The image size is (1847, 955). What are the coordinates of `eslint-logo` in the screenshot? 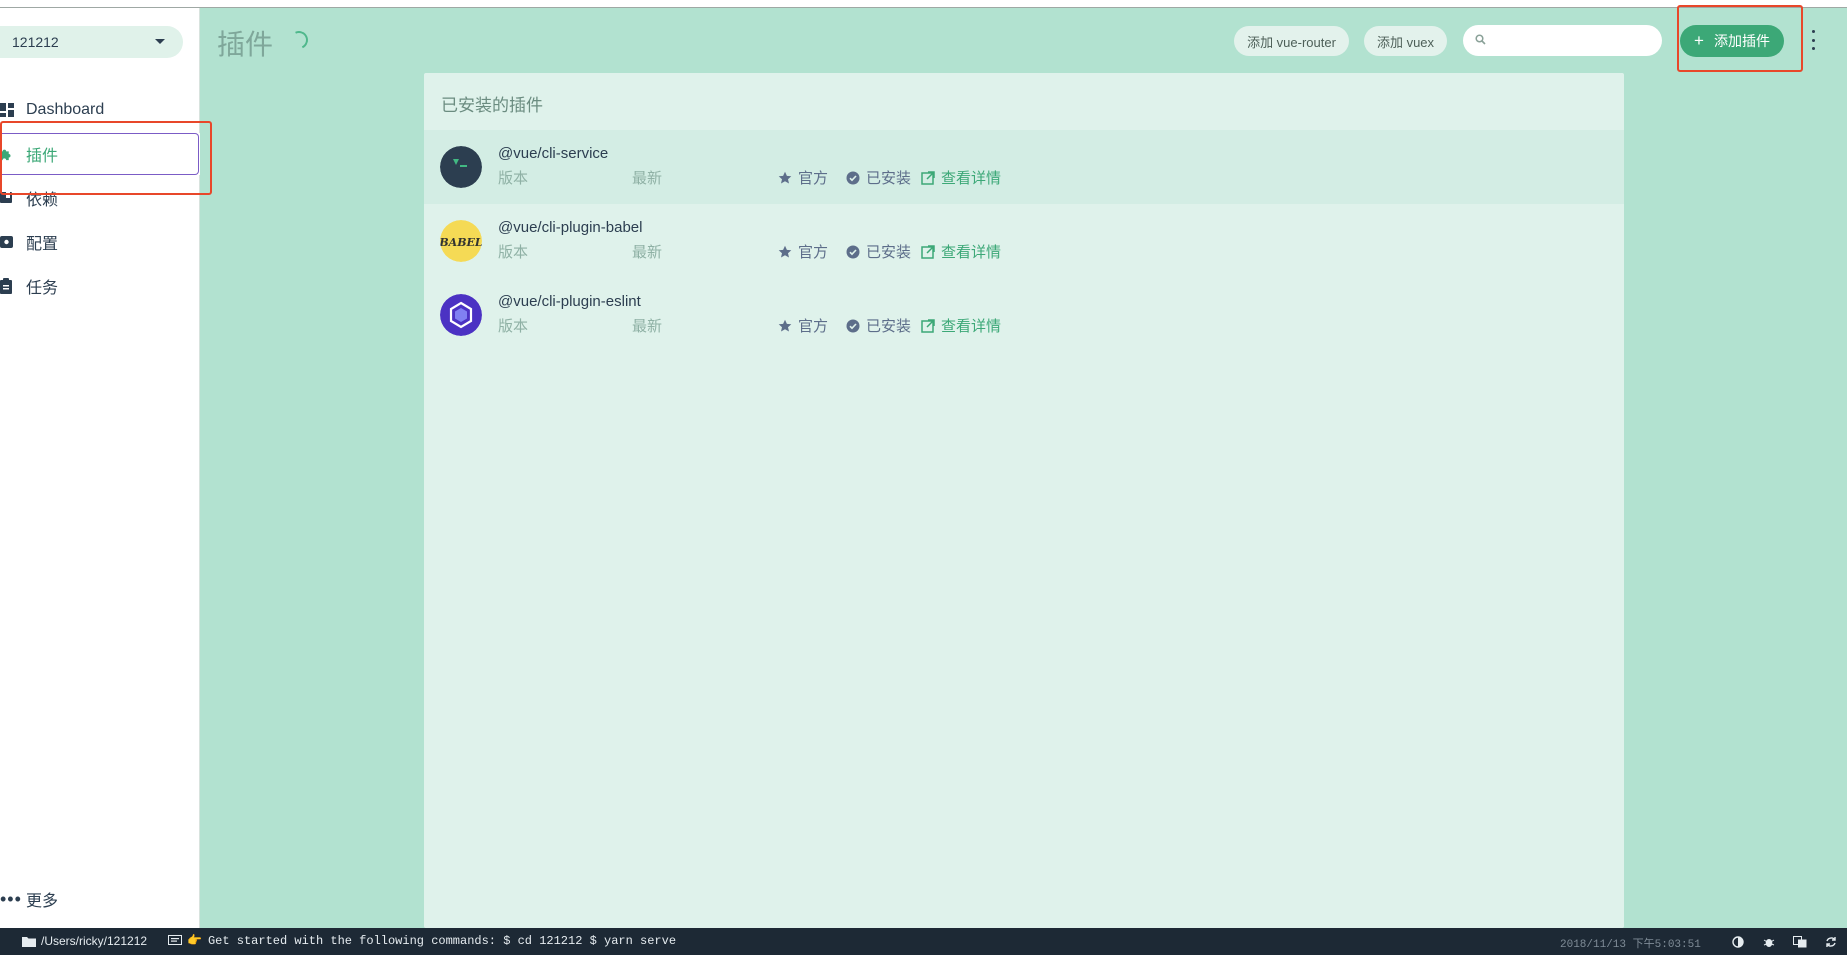 It's located at (461, 315).